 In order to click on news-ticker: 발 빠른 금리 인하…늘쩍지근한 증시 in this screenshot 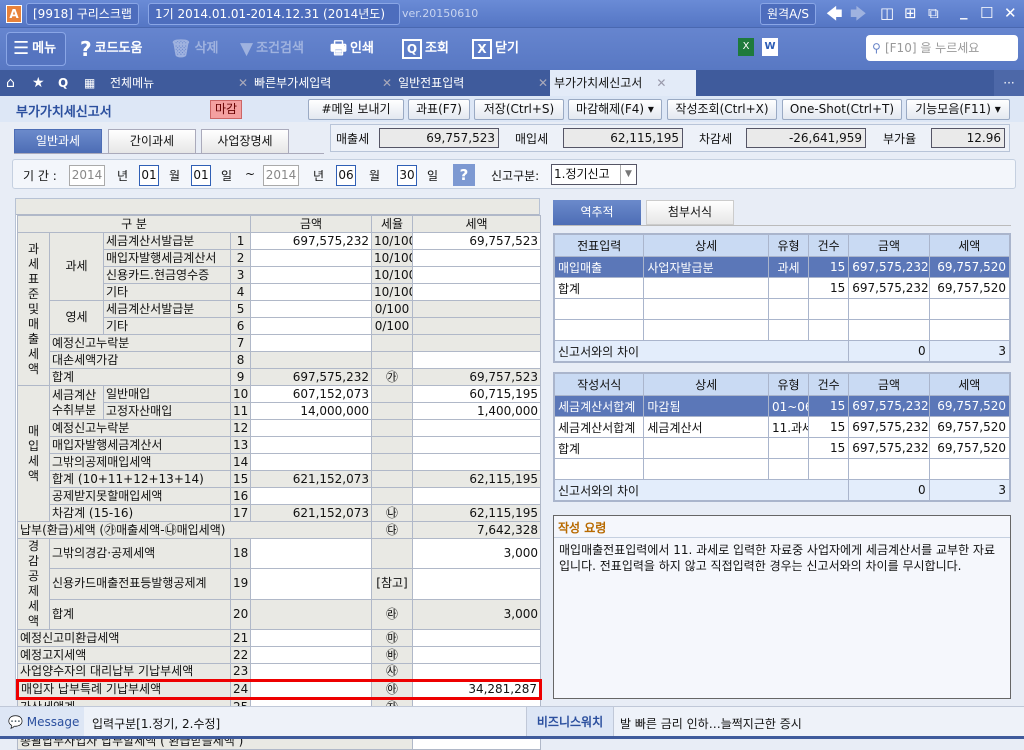, I will do `click(711, 723)`.